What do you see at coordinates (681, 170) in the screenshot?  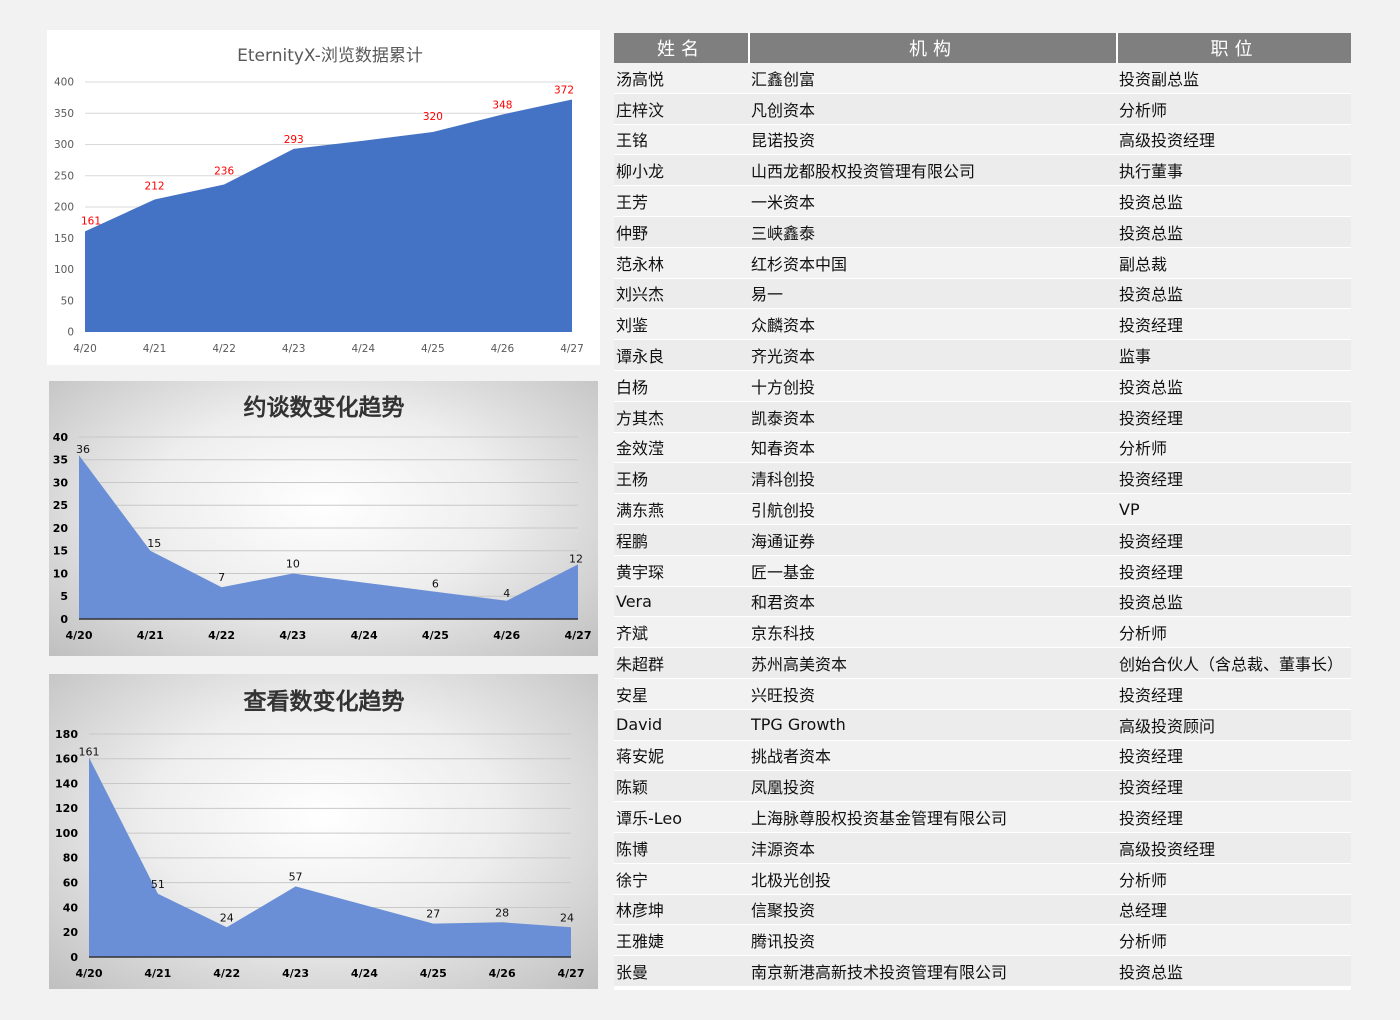 I see `cell-name: 柳小龙` at bounding box center [681, 170].